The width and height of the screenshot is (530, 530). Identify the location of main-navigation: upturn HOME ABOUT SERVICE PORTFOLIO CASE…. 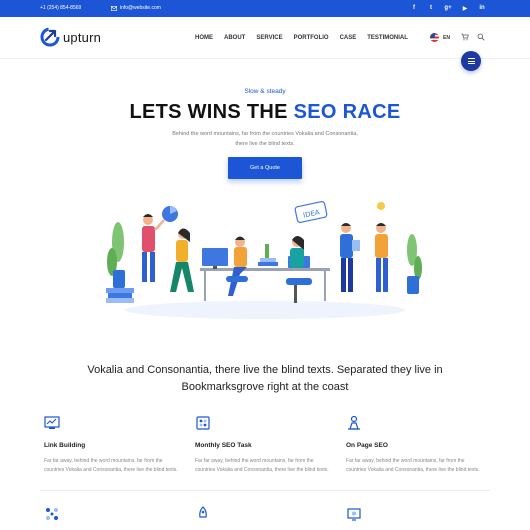
(265, 38).